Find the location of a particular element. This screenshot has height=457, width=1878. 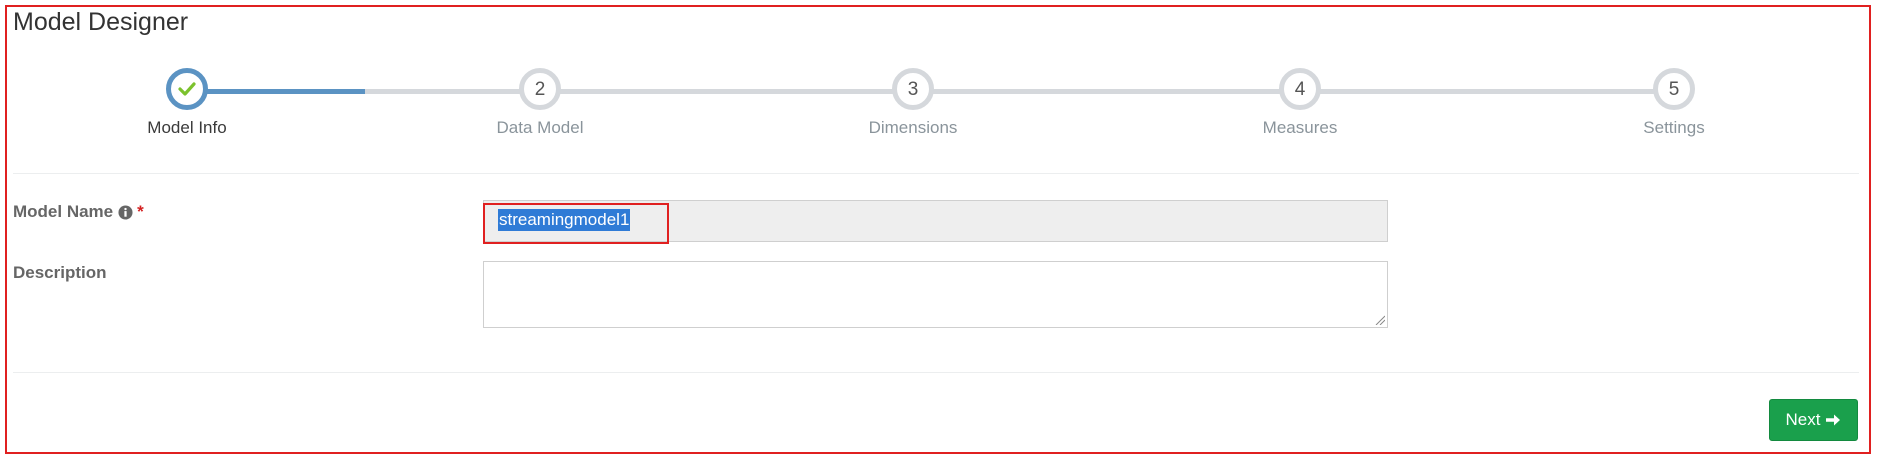

wizard-step-settings: 5 Settings is located at coordinates (1674, 103).